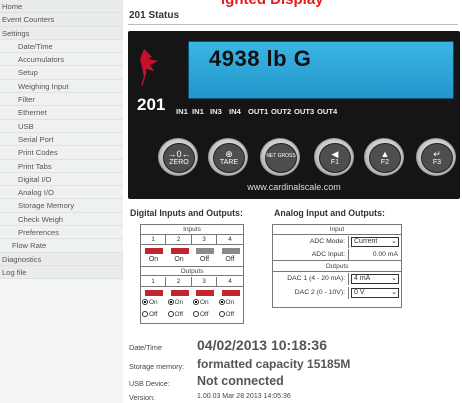 Image resolution: width=462 pixels, height=403 pixels. What do you see at coordinates (61, 272) in the screenshot?
I see `sidebar-item-log-file: Log file` at bounding box center [61, 272].